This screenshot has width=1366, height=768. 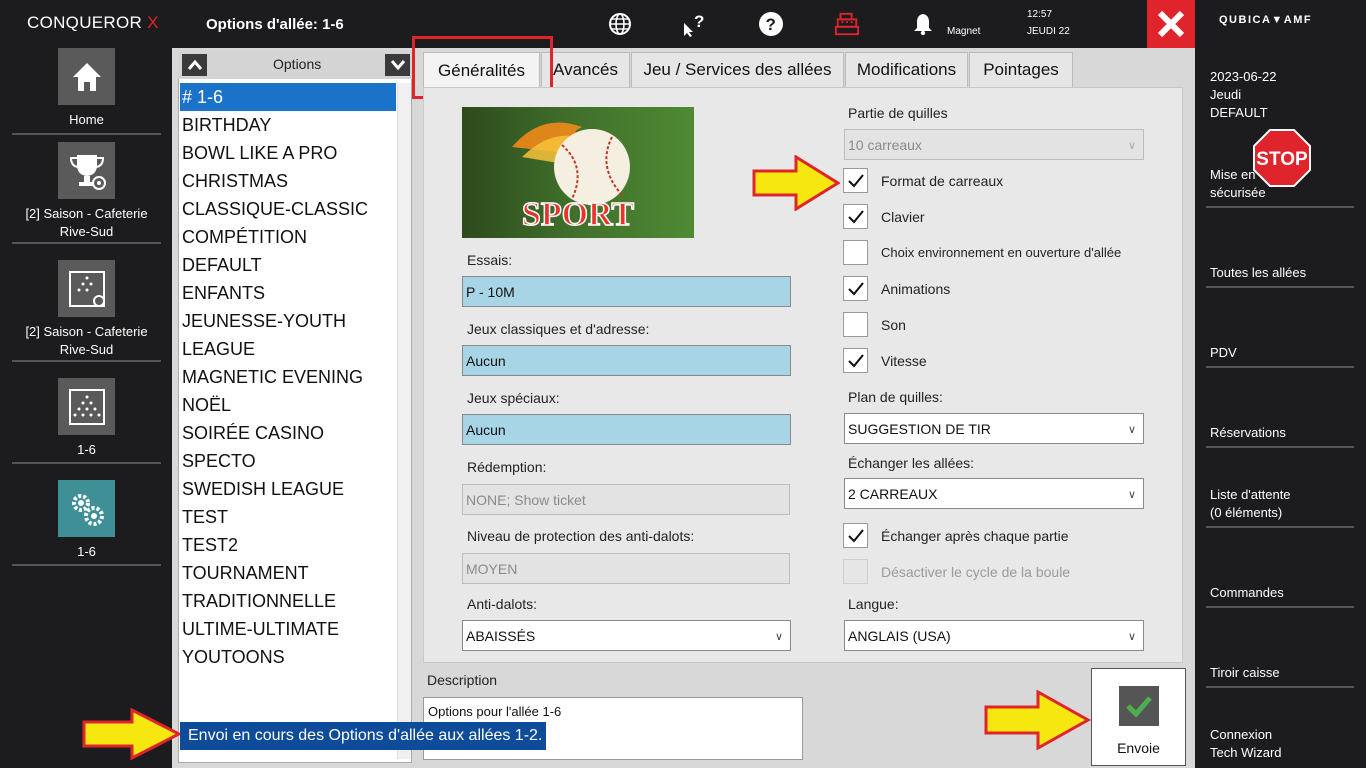 I want to click on list-item: DEFAULT, so click(x=288, y=265).